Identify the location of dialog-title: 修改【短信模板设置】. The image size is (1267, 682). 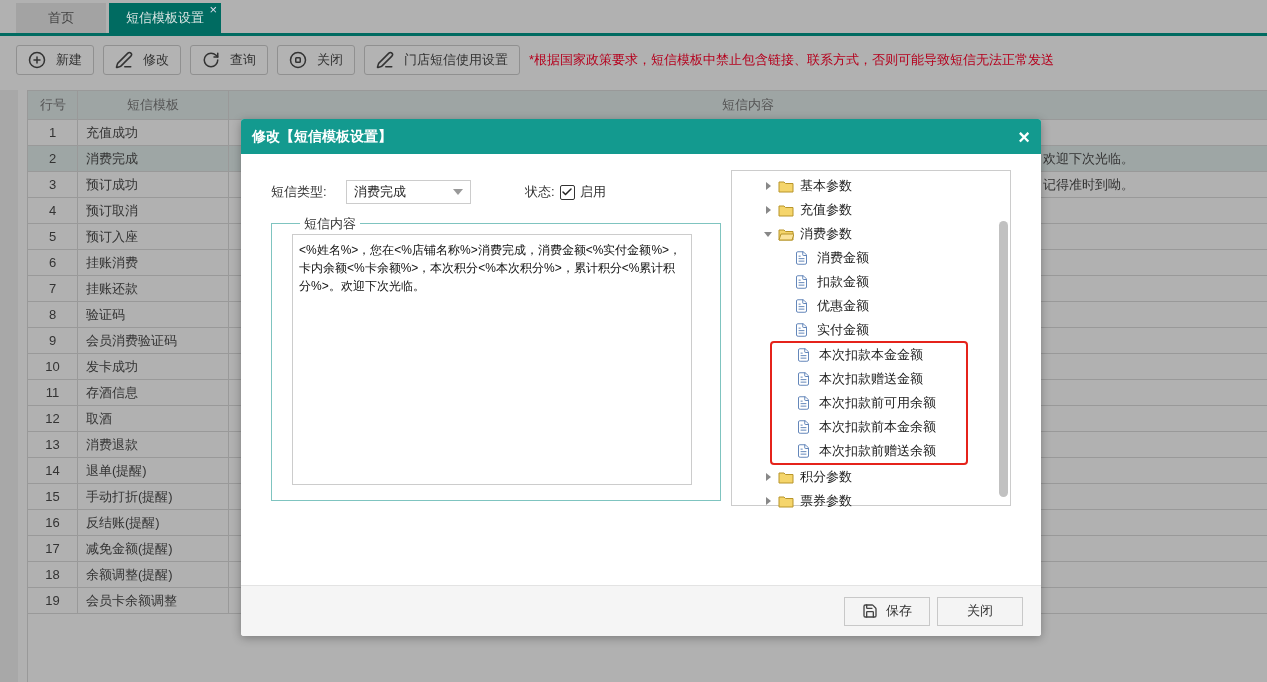
(322, 136).